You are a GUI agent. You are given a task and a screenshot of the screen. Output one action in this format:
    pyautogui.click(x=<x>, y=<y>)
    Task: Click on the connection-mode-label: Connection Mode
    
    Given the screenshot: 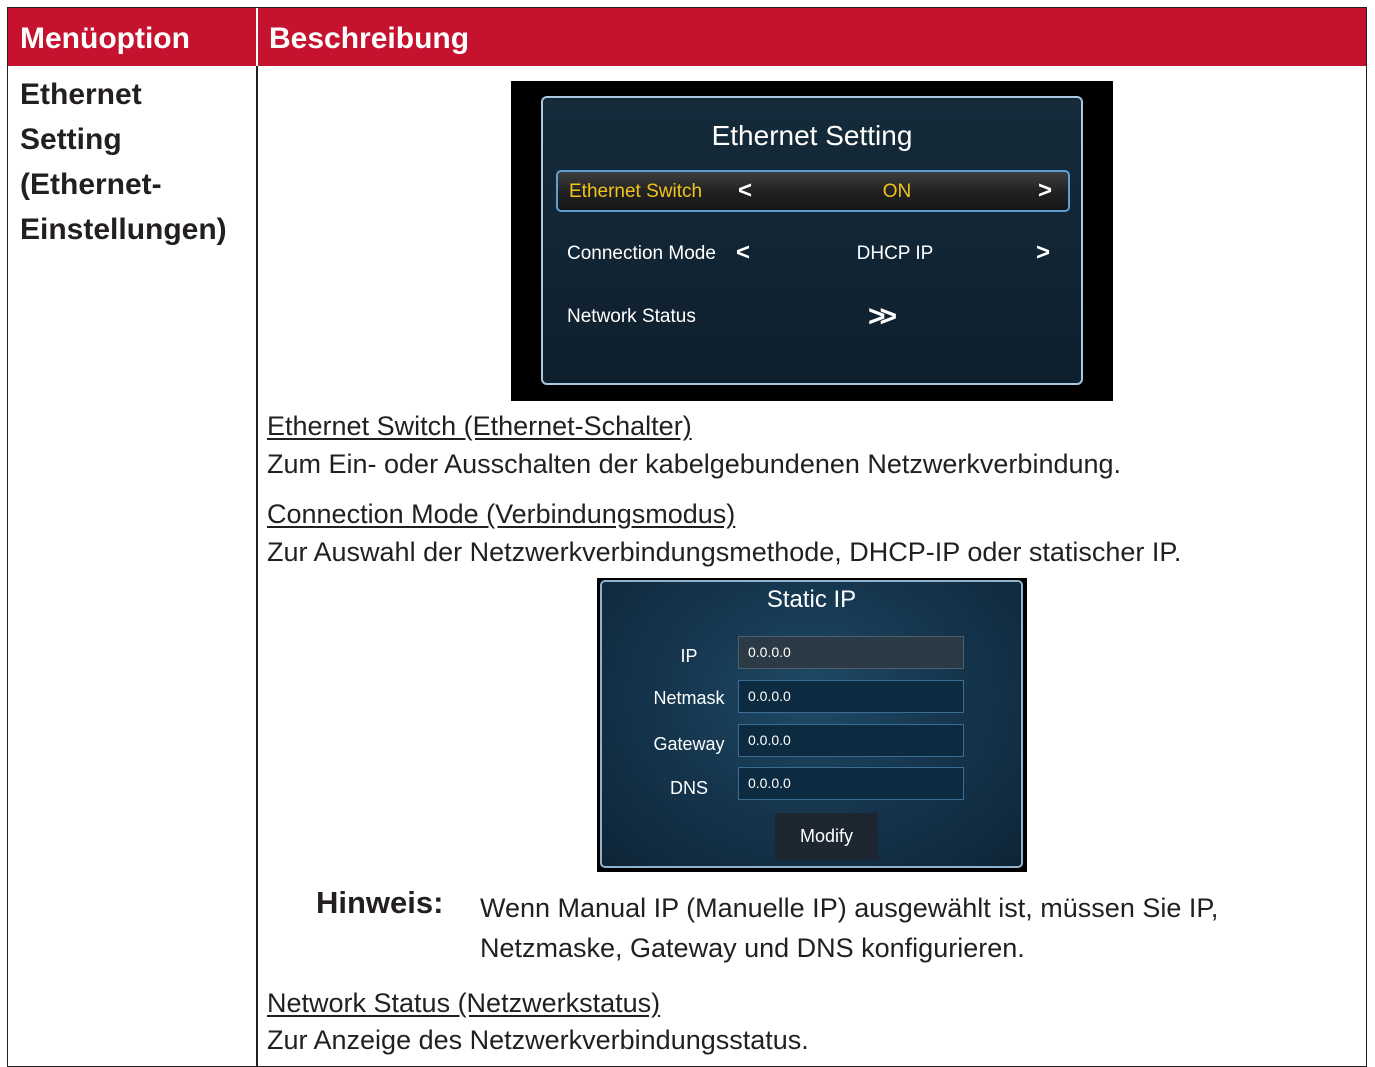 What is the action you would take?
    pyautogui.click(x=641, y=253)
    